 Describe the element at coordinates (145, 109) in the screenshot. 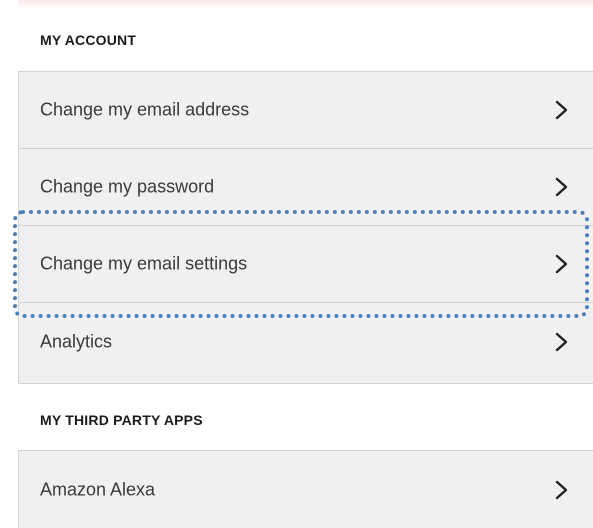

I see `row-label: Change my email address` at that location.